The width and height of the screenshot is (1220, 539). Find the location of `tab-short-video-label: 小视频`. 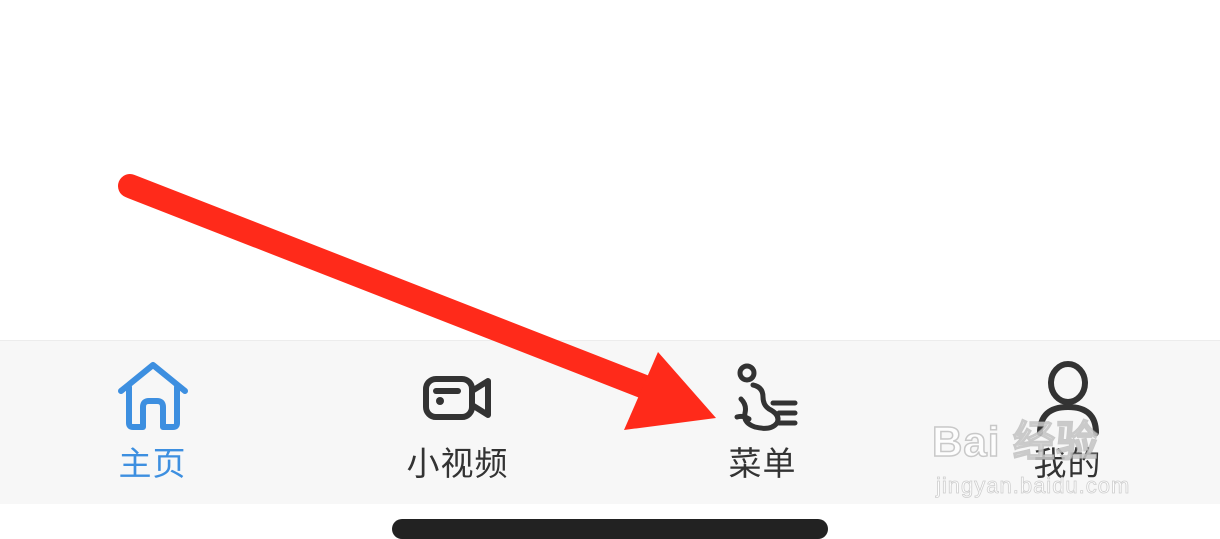

tab-short-video-label: 小视频 is located at coordinates (457, 463).